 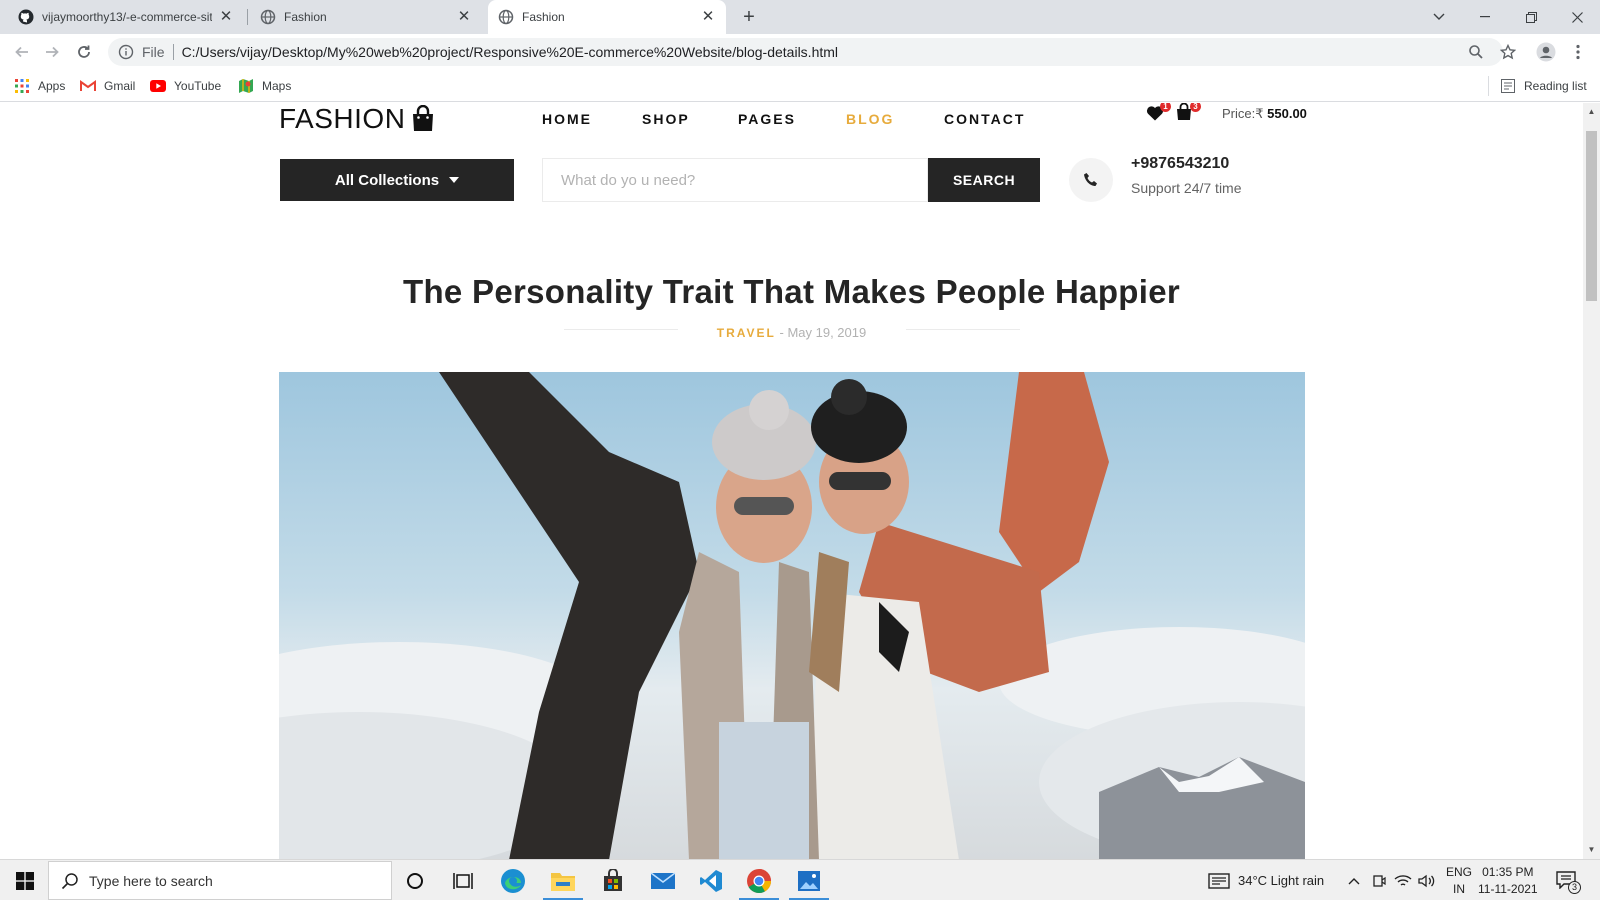 What do you see at coordinates (1591, 216) in the screenshot?
I see `scroll-thumb` at bounding box center [1591, 216].